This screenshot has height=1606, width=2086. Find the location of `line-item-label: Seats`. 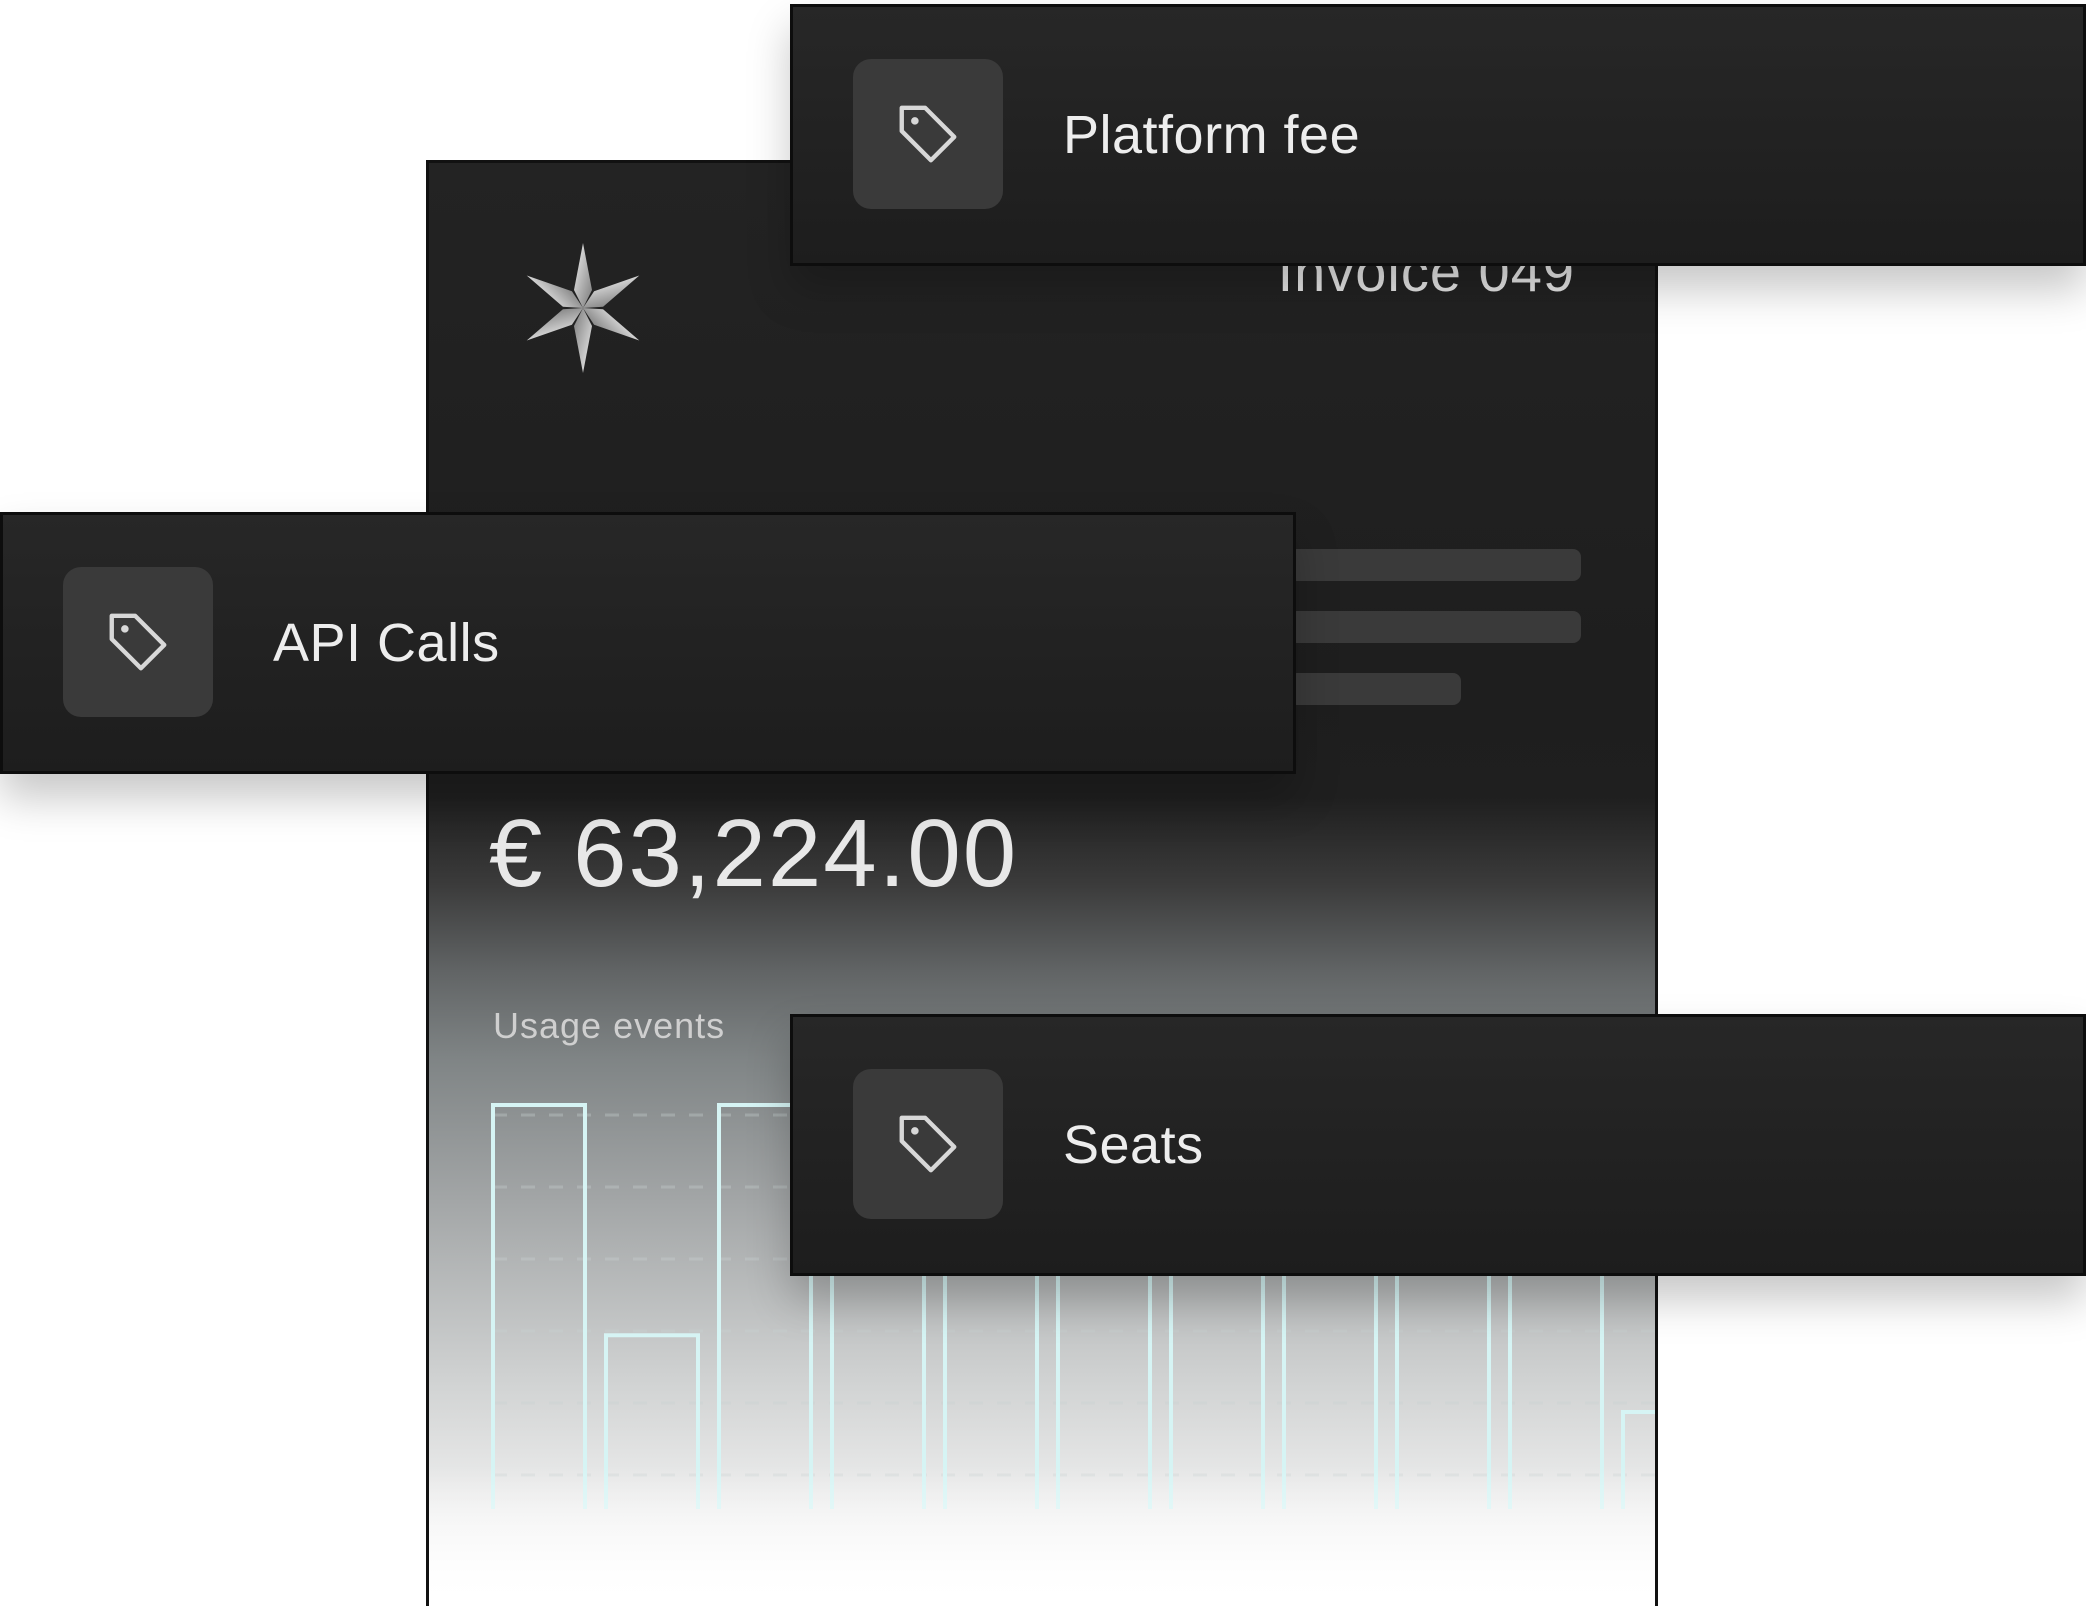

line-item-label: Seats is located at coordinates (1133, 1145).